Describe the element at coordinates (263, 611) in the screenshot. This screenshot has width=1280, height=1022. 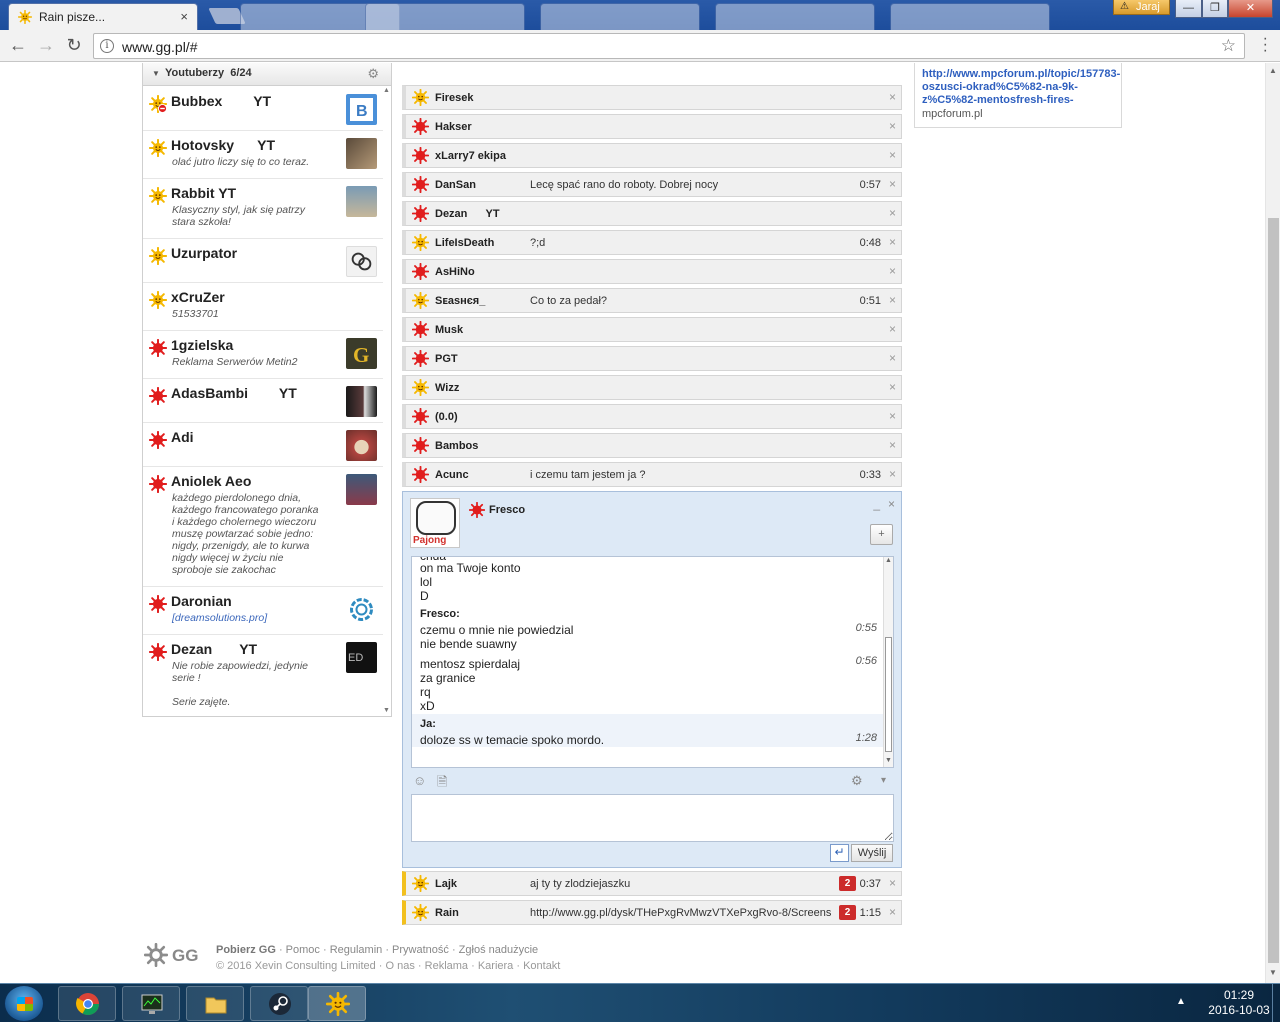
I see `contact-item: Daronian [dreamsolutions.pro]` at that location.